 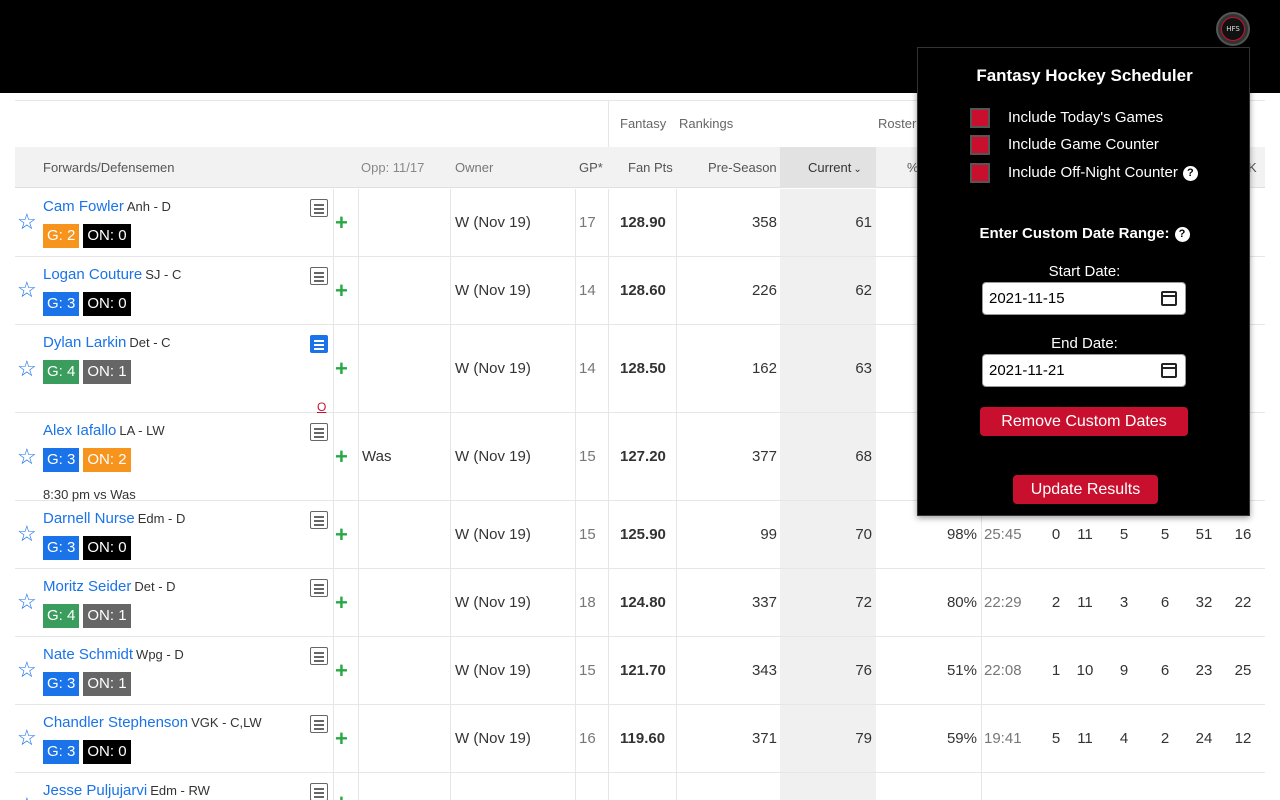 I want to click on badges: G: 3 ON: 1, so click(x=87, y=684).